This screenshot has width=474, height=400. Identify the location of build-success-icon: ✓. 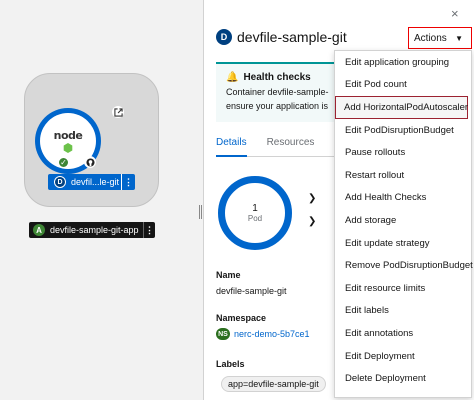
(63, 162).